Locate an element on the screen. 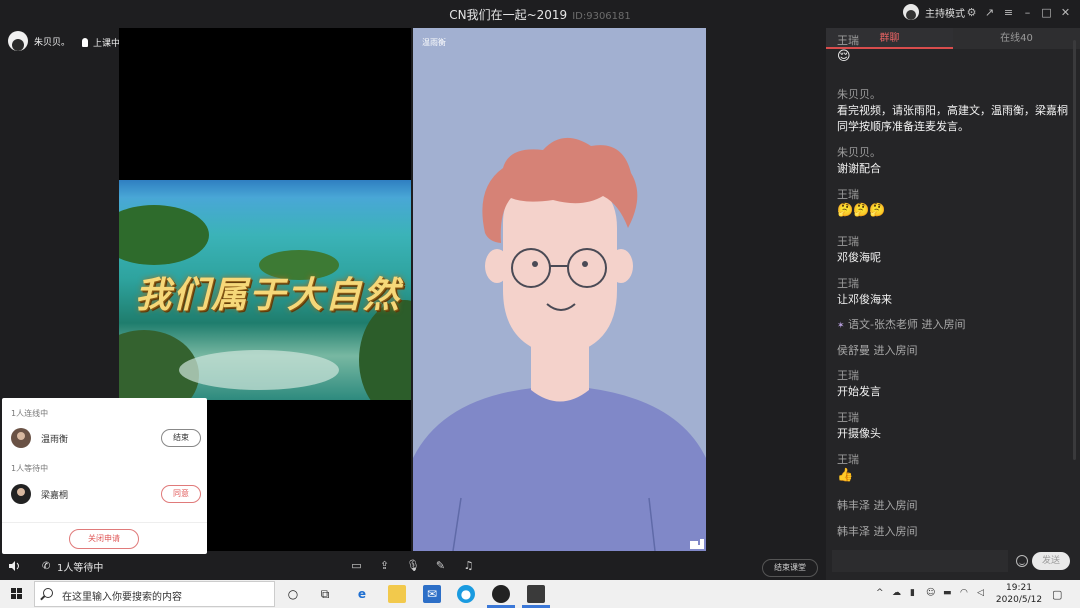 The image size is (1080, 608). video-frame: 我们属于大自然 is located at coordinates (265, 290).